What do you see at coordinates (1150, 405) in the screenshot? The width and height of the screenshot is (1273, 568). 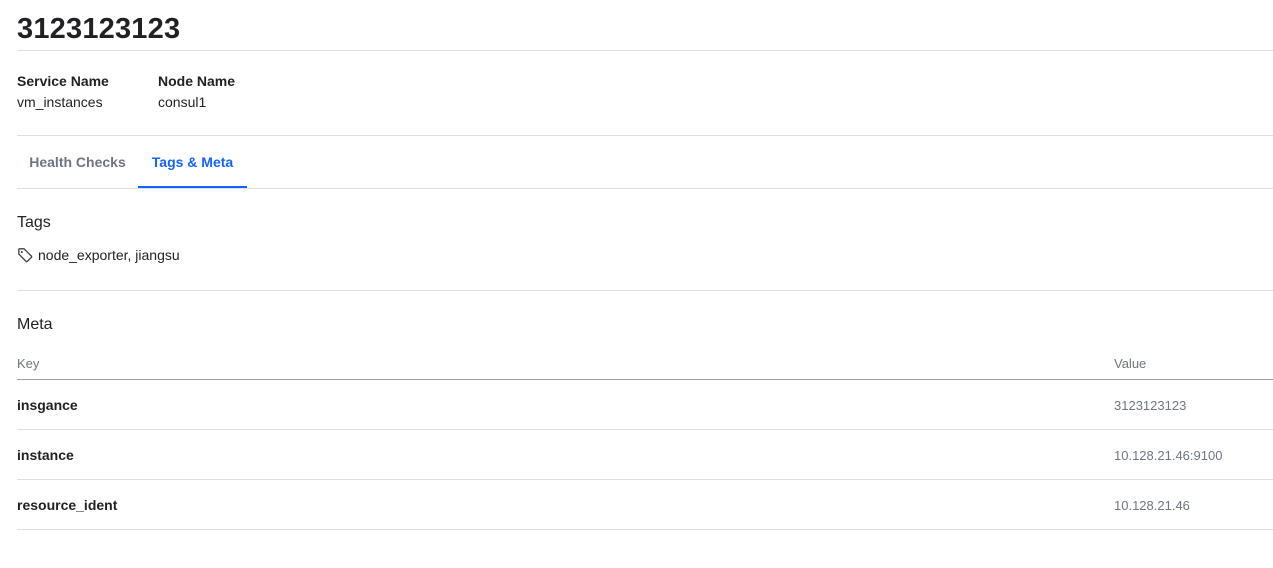 I see `meta-value: 3123123123` at bounding box center [1150, 405].